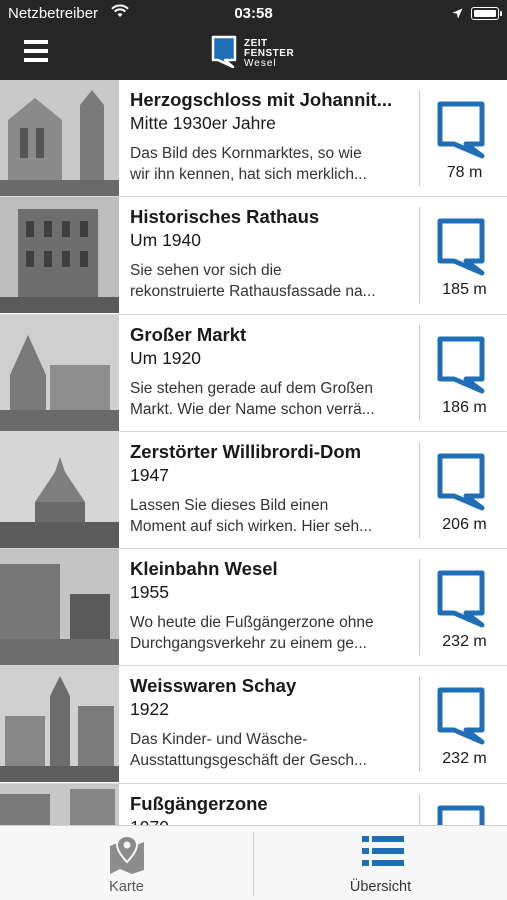  What do you see at coordinates (224, 51) in the screenshot?
I see `logo-bubble-icon` at bounding box center [224, 51].